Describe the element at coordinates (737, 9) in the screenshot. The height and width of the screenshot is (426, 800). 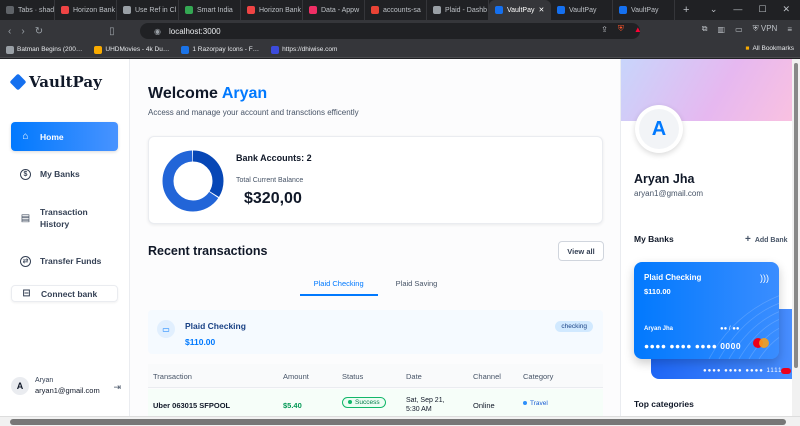
I see `minimize-icon: —` at that location.